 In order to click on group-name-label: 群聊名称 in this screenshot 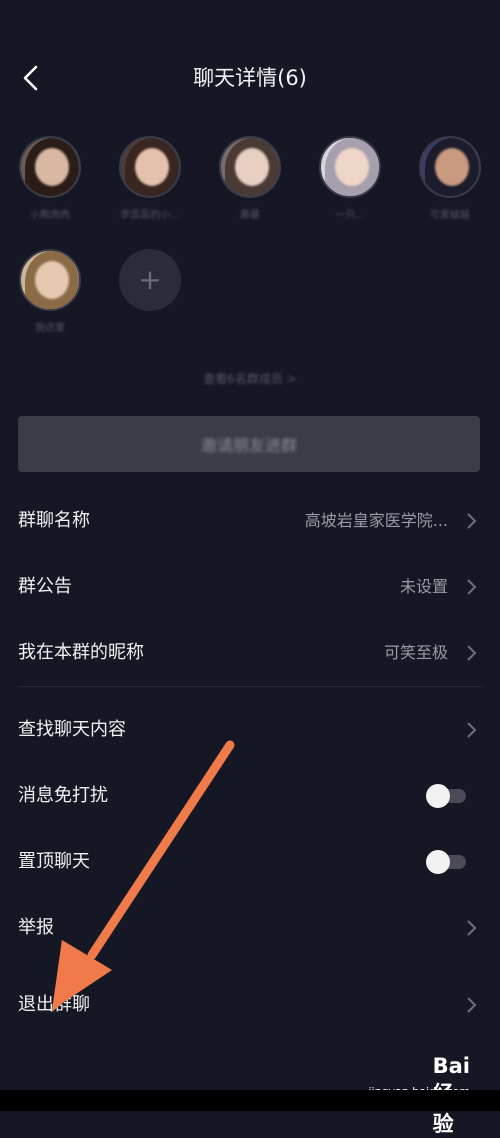, I will do `click(54, 520)`.